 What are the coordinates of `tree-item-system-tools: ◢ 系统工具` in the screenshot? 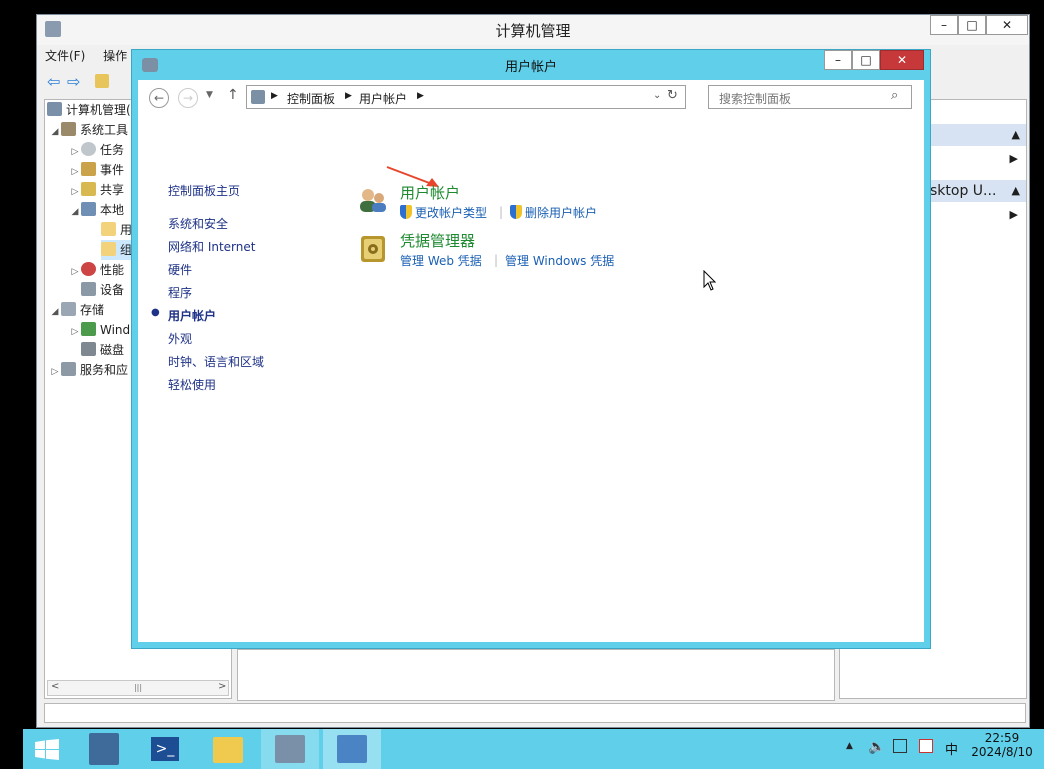 It's located at (88, 130).